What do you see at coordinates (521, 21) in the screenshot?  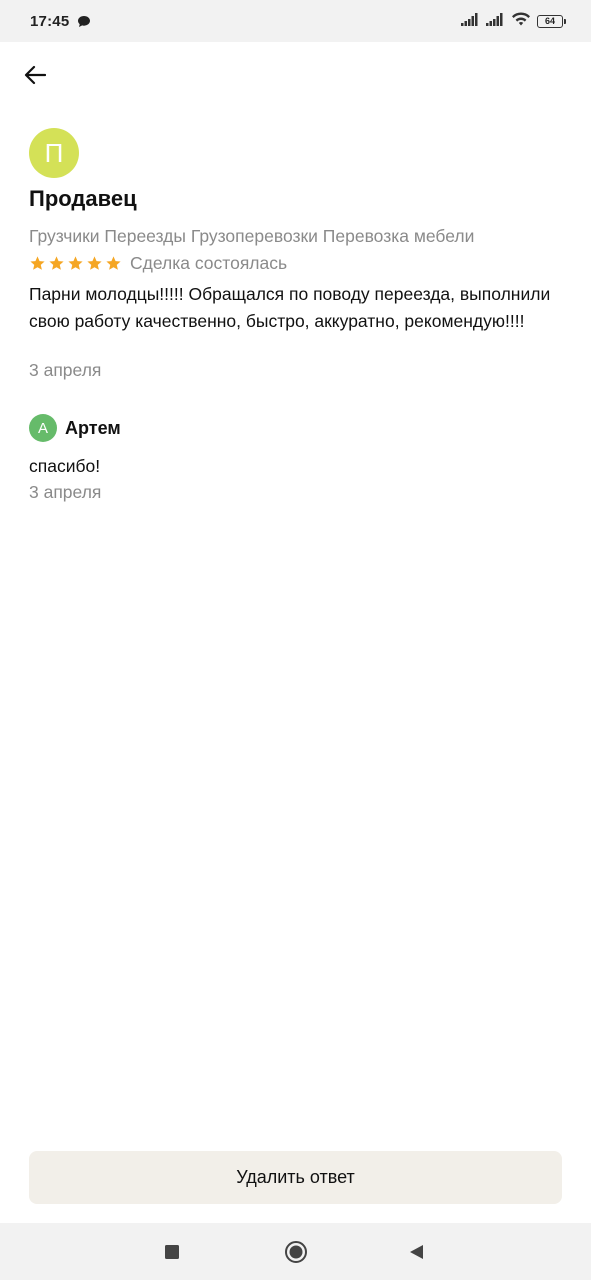 I see `wifi-icon` at bounding box center [521, 21].